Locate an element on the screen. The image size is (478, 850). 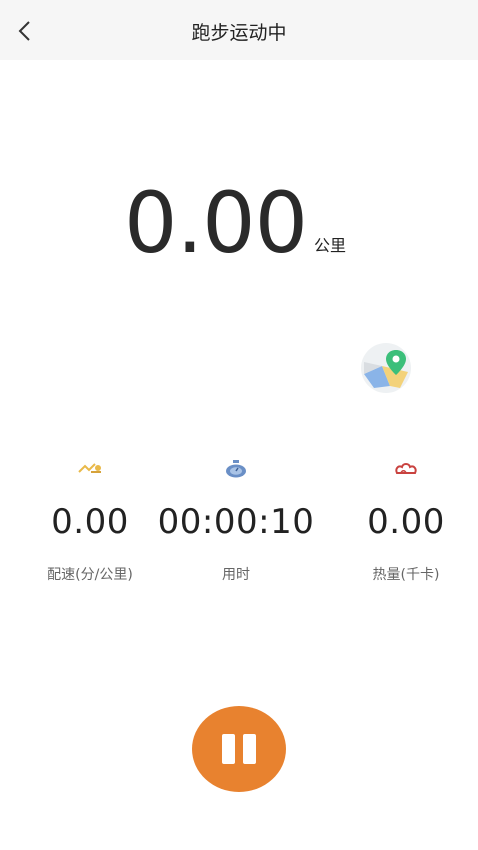
map-pin-icon is located at coordinates (386, 368).